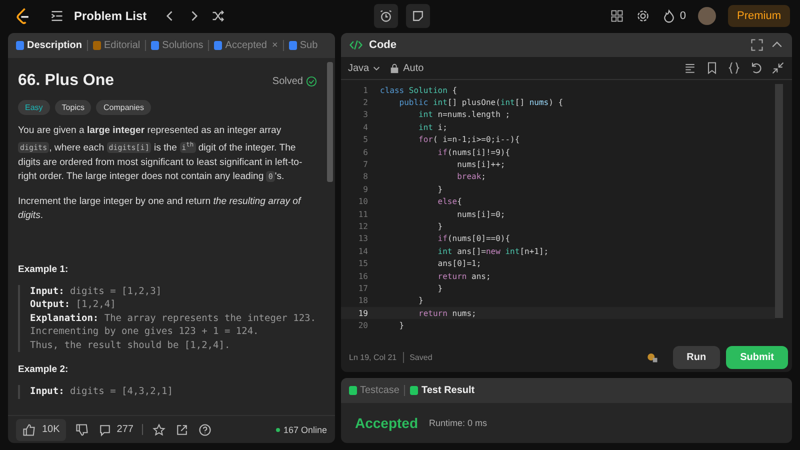 This screenshot has width=800, height=450. Describe the element at coordinates (386, 423) in the screenshot. I see `verdict-text: Accepted` at that location.